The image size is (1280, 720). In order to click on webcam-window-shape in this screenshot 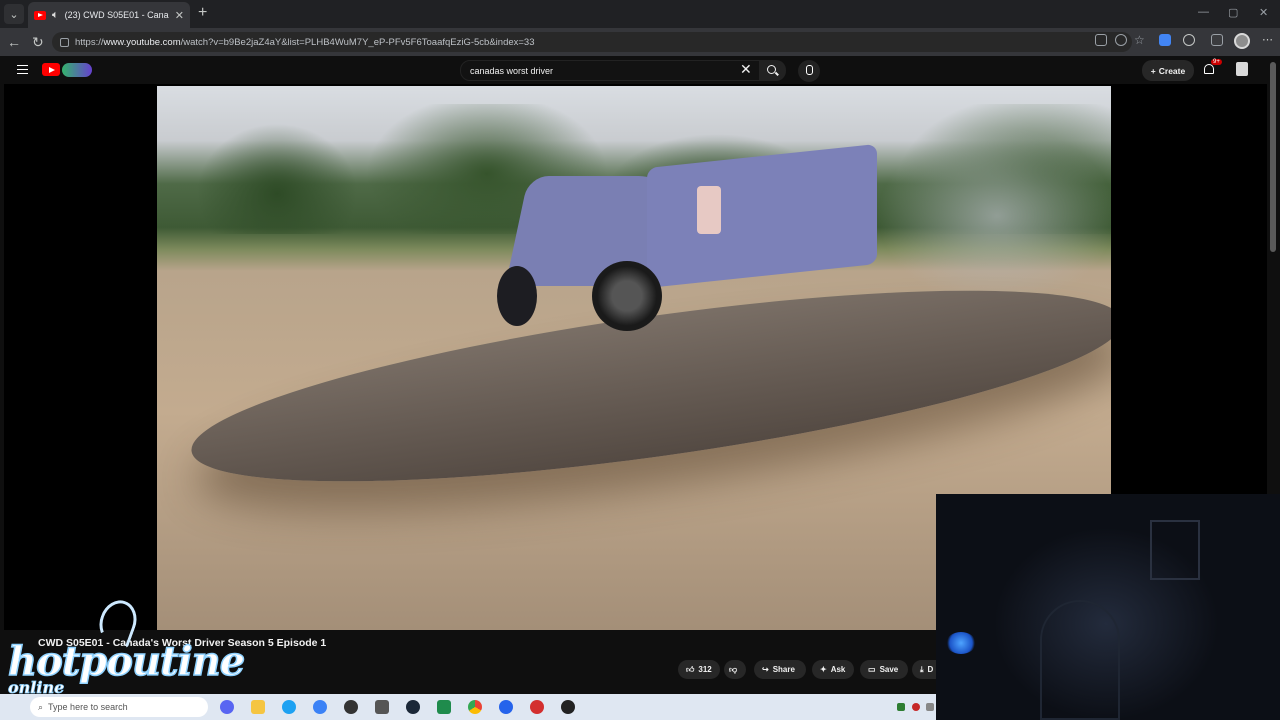, I will do `click(1175, 550)`.